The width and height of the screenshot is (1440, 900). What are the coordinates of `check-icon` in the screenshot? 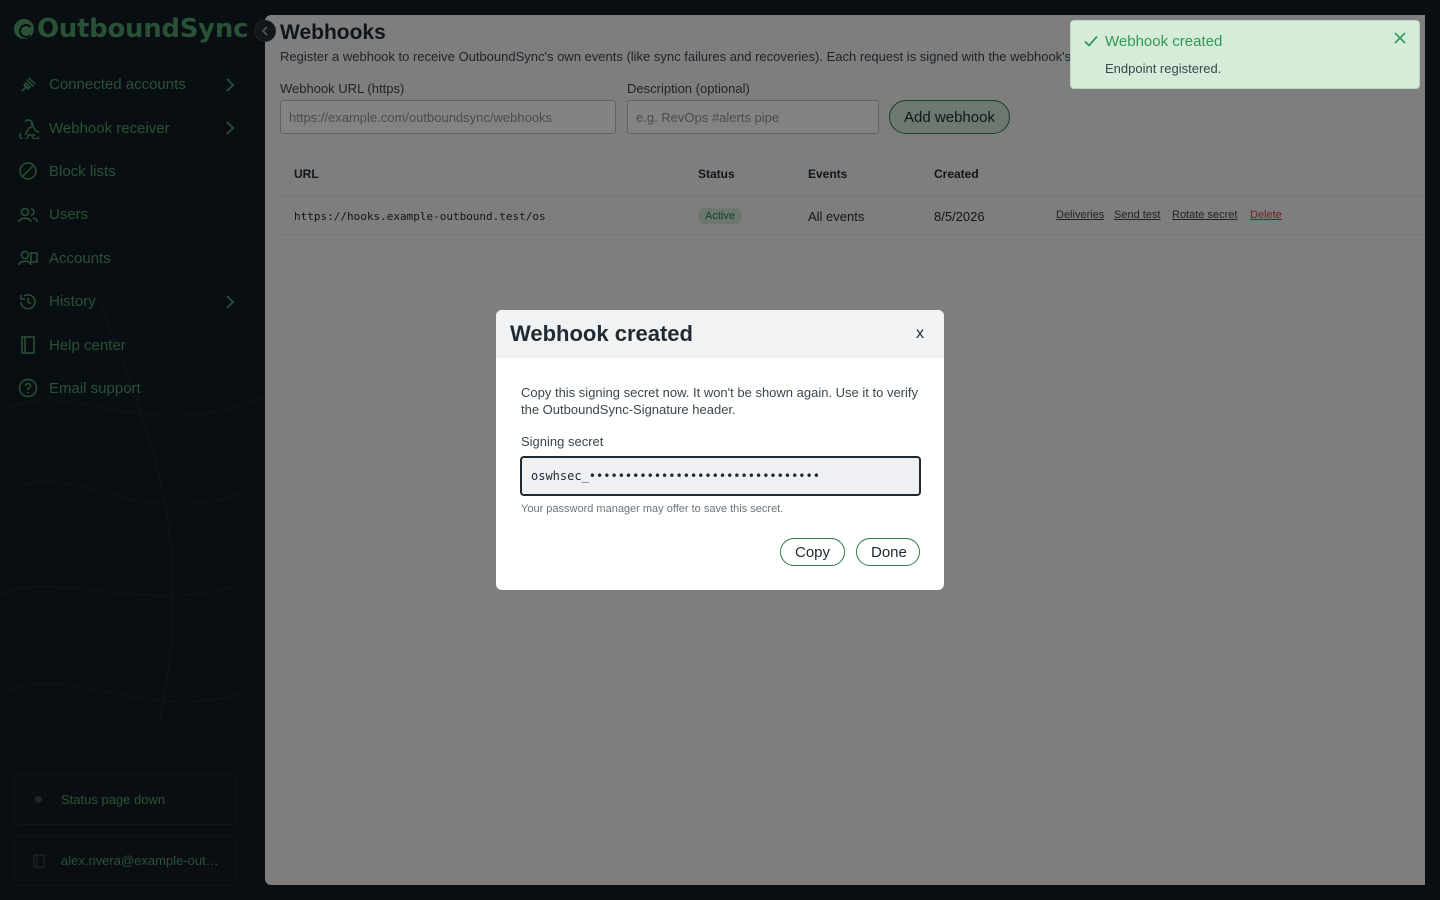 It's located at (1091, 41).